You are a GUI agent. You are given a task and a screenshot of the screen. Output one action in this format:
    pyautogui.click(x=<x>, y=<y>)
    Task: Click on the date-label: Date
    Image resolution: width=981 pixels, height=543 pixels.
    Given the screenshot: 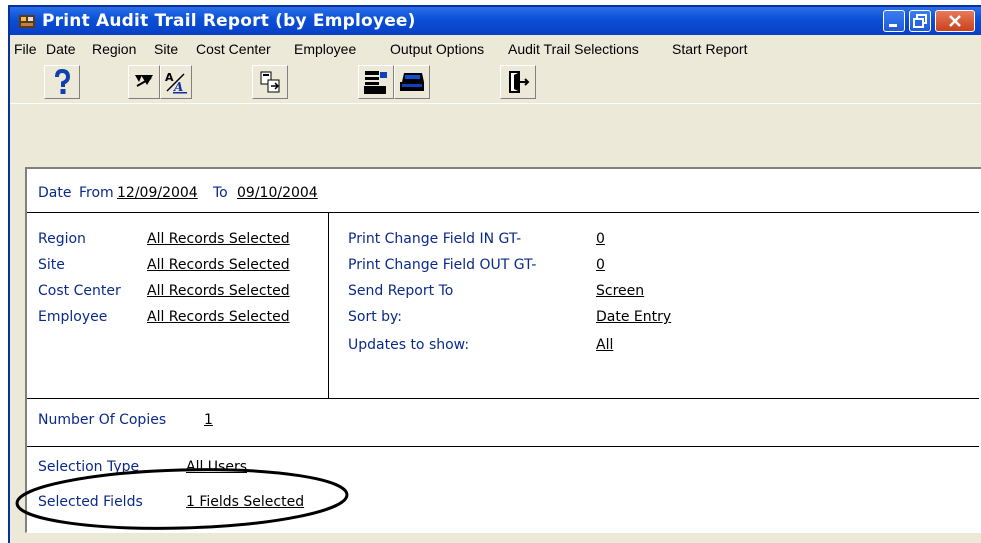 What is the action you would take?
    pyautogui.click(x=55, y=193)
    